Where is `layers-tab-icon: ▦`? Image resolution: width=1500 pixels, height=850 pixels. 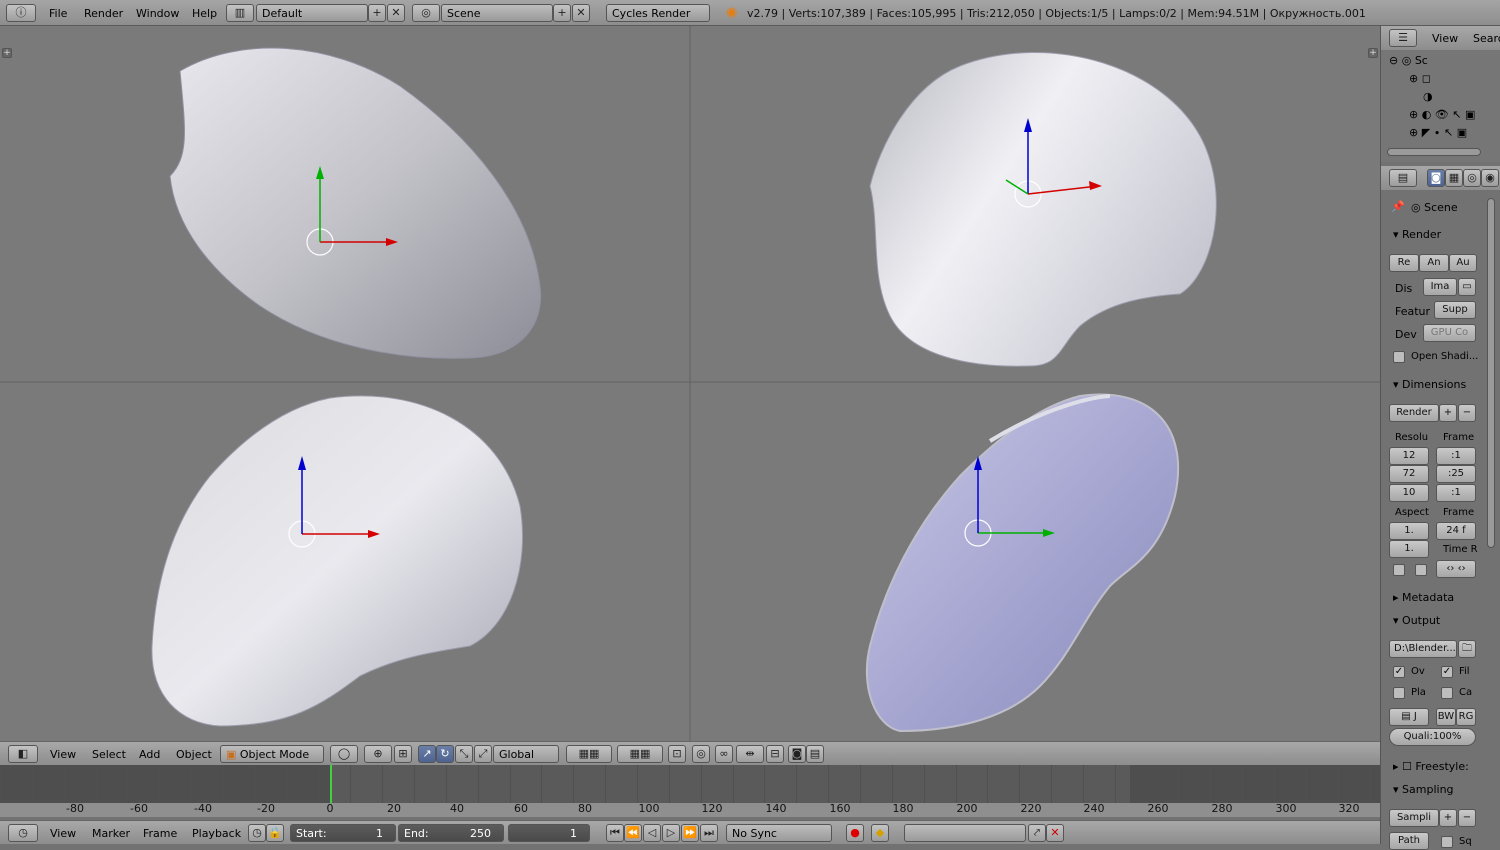
layers-tab-icon: ▦ is located at coordinates (1454, 178).